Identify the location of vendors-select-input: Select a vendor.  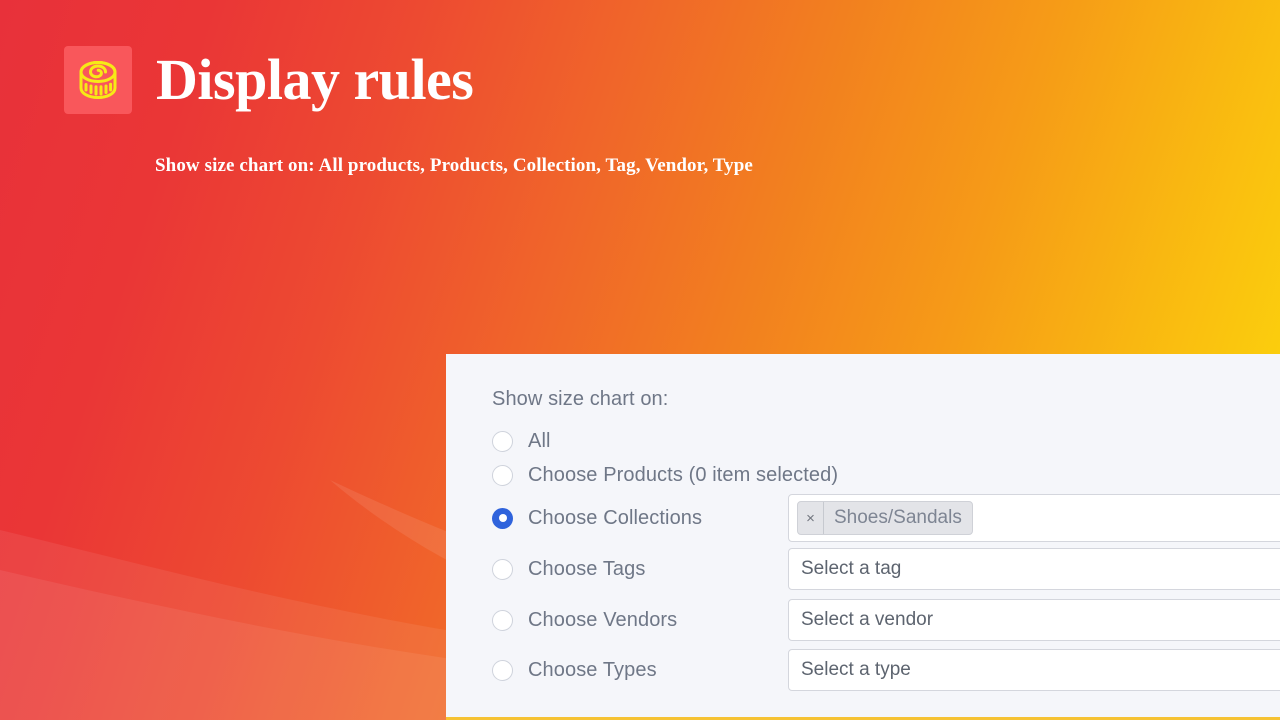
(1034, 620).